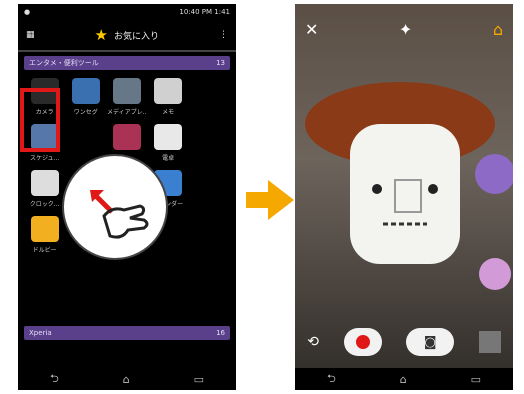 This screenshot has height=394, width=524. What do you see at coordinates (40, 333) in the screenshot?
I see `section-title: Xperia` at bounding box center [40, 333].